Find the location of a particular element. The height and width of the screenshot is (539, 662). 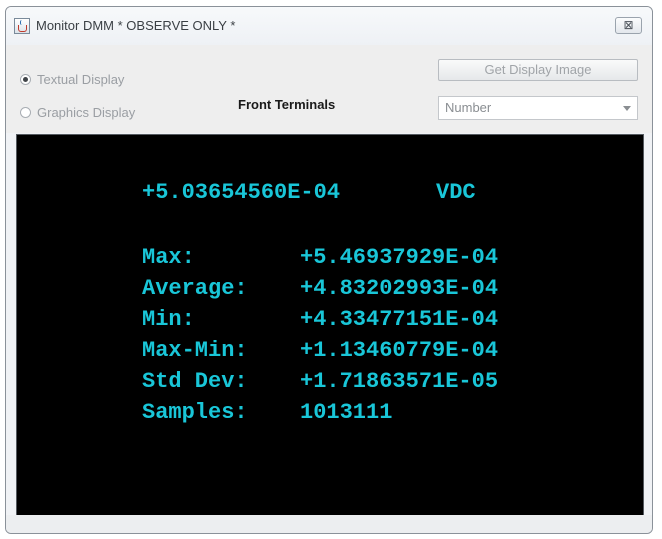

close-icon: ⊠ is located at coordinates (628, 25).